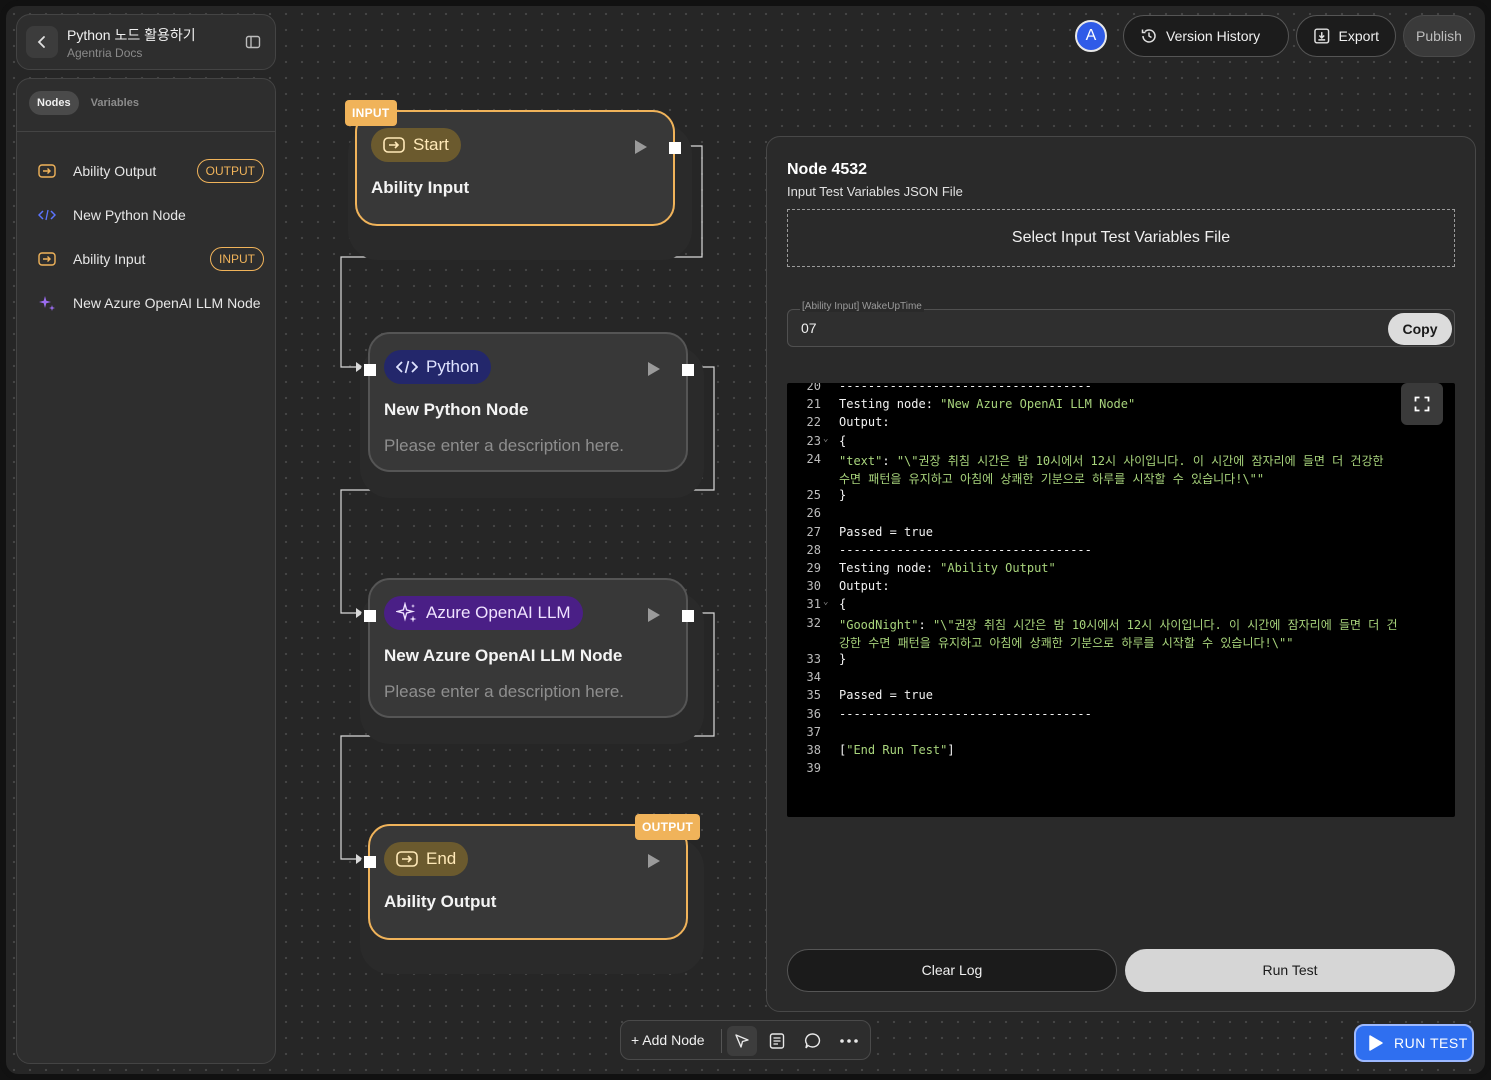  Describe the element at coordinates (813, 440) in the screenshot. I see `line-number: 23` at that location.